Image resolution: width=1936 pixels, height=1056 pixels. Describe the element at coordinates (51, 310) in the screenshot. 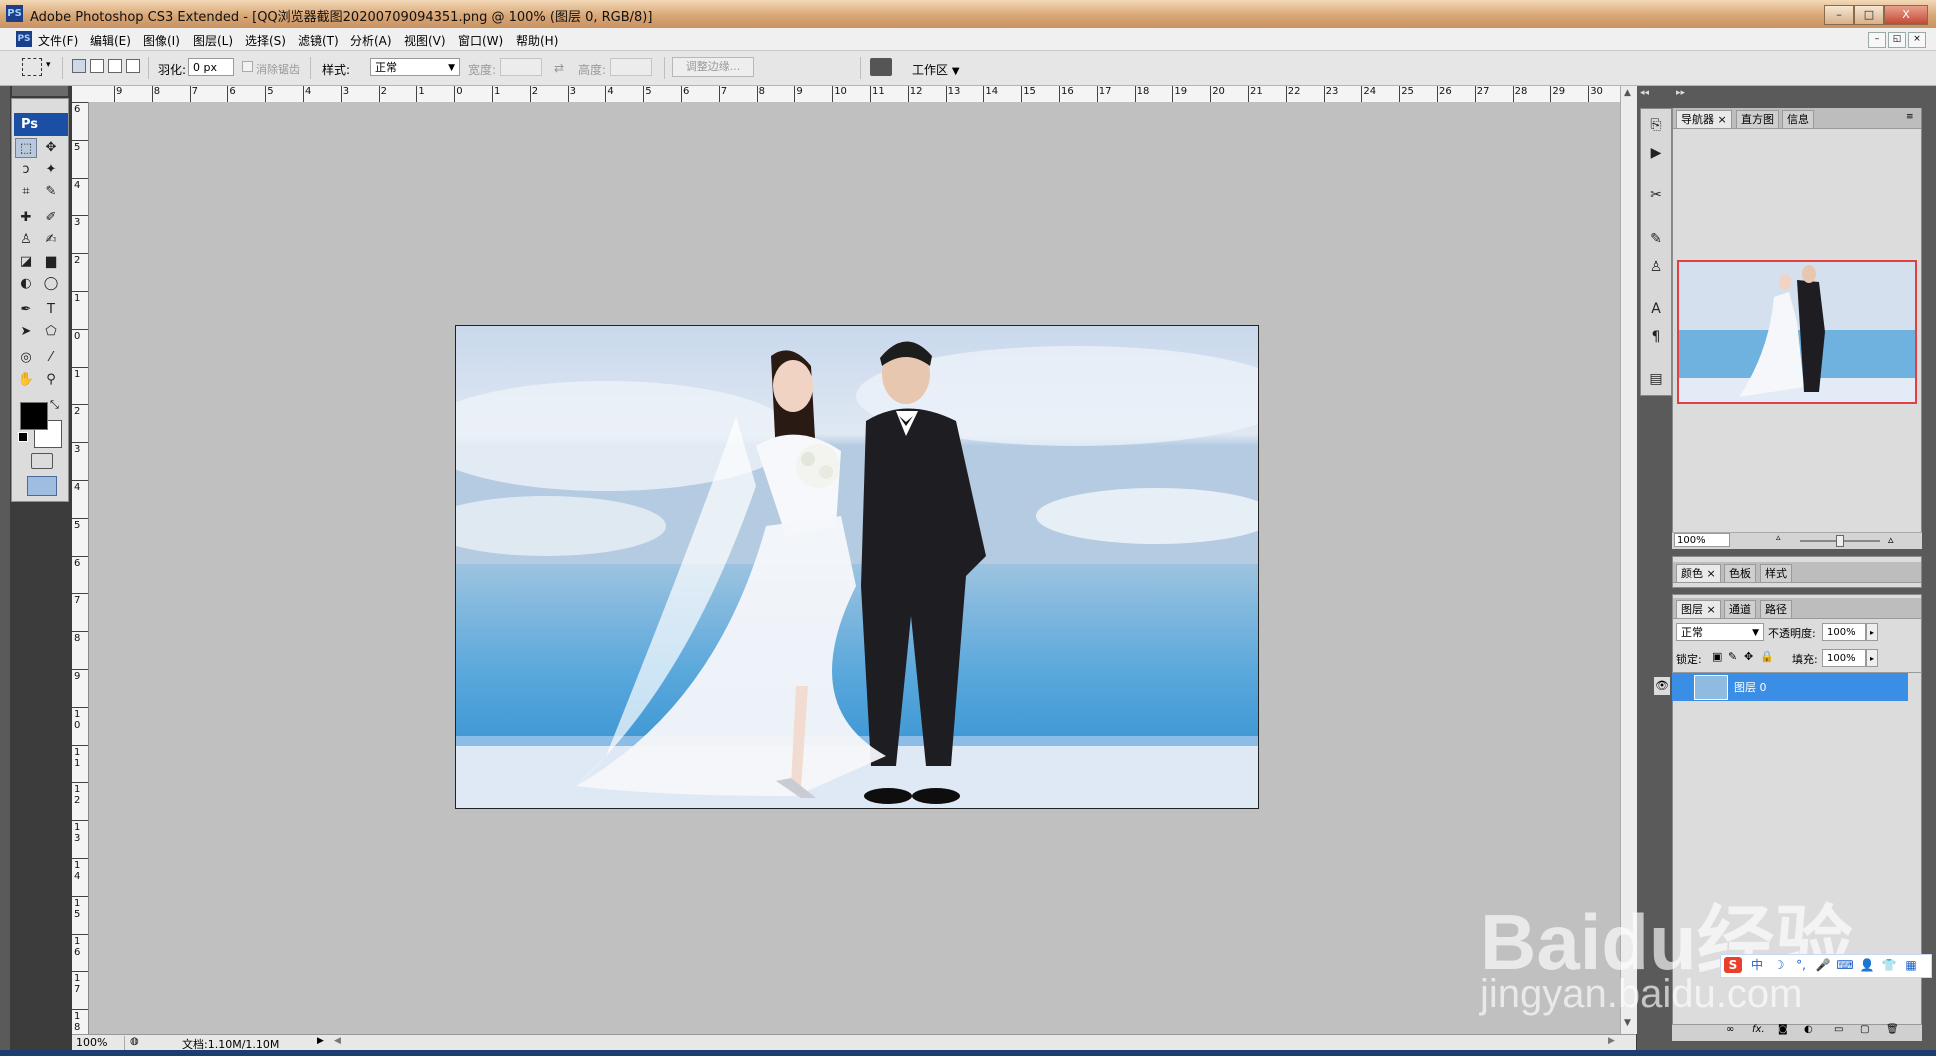

I see `type-tool-icon: T` at that location.